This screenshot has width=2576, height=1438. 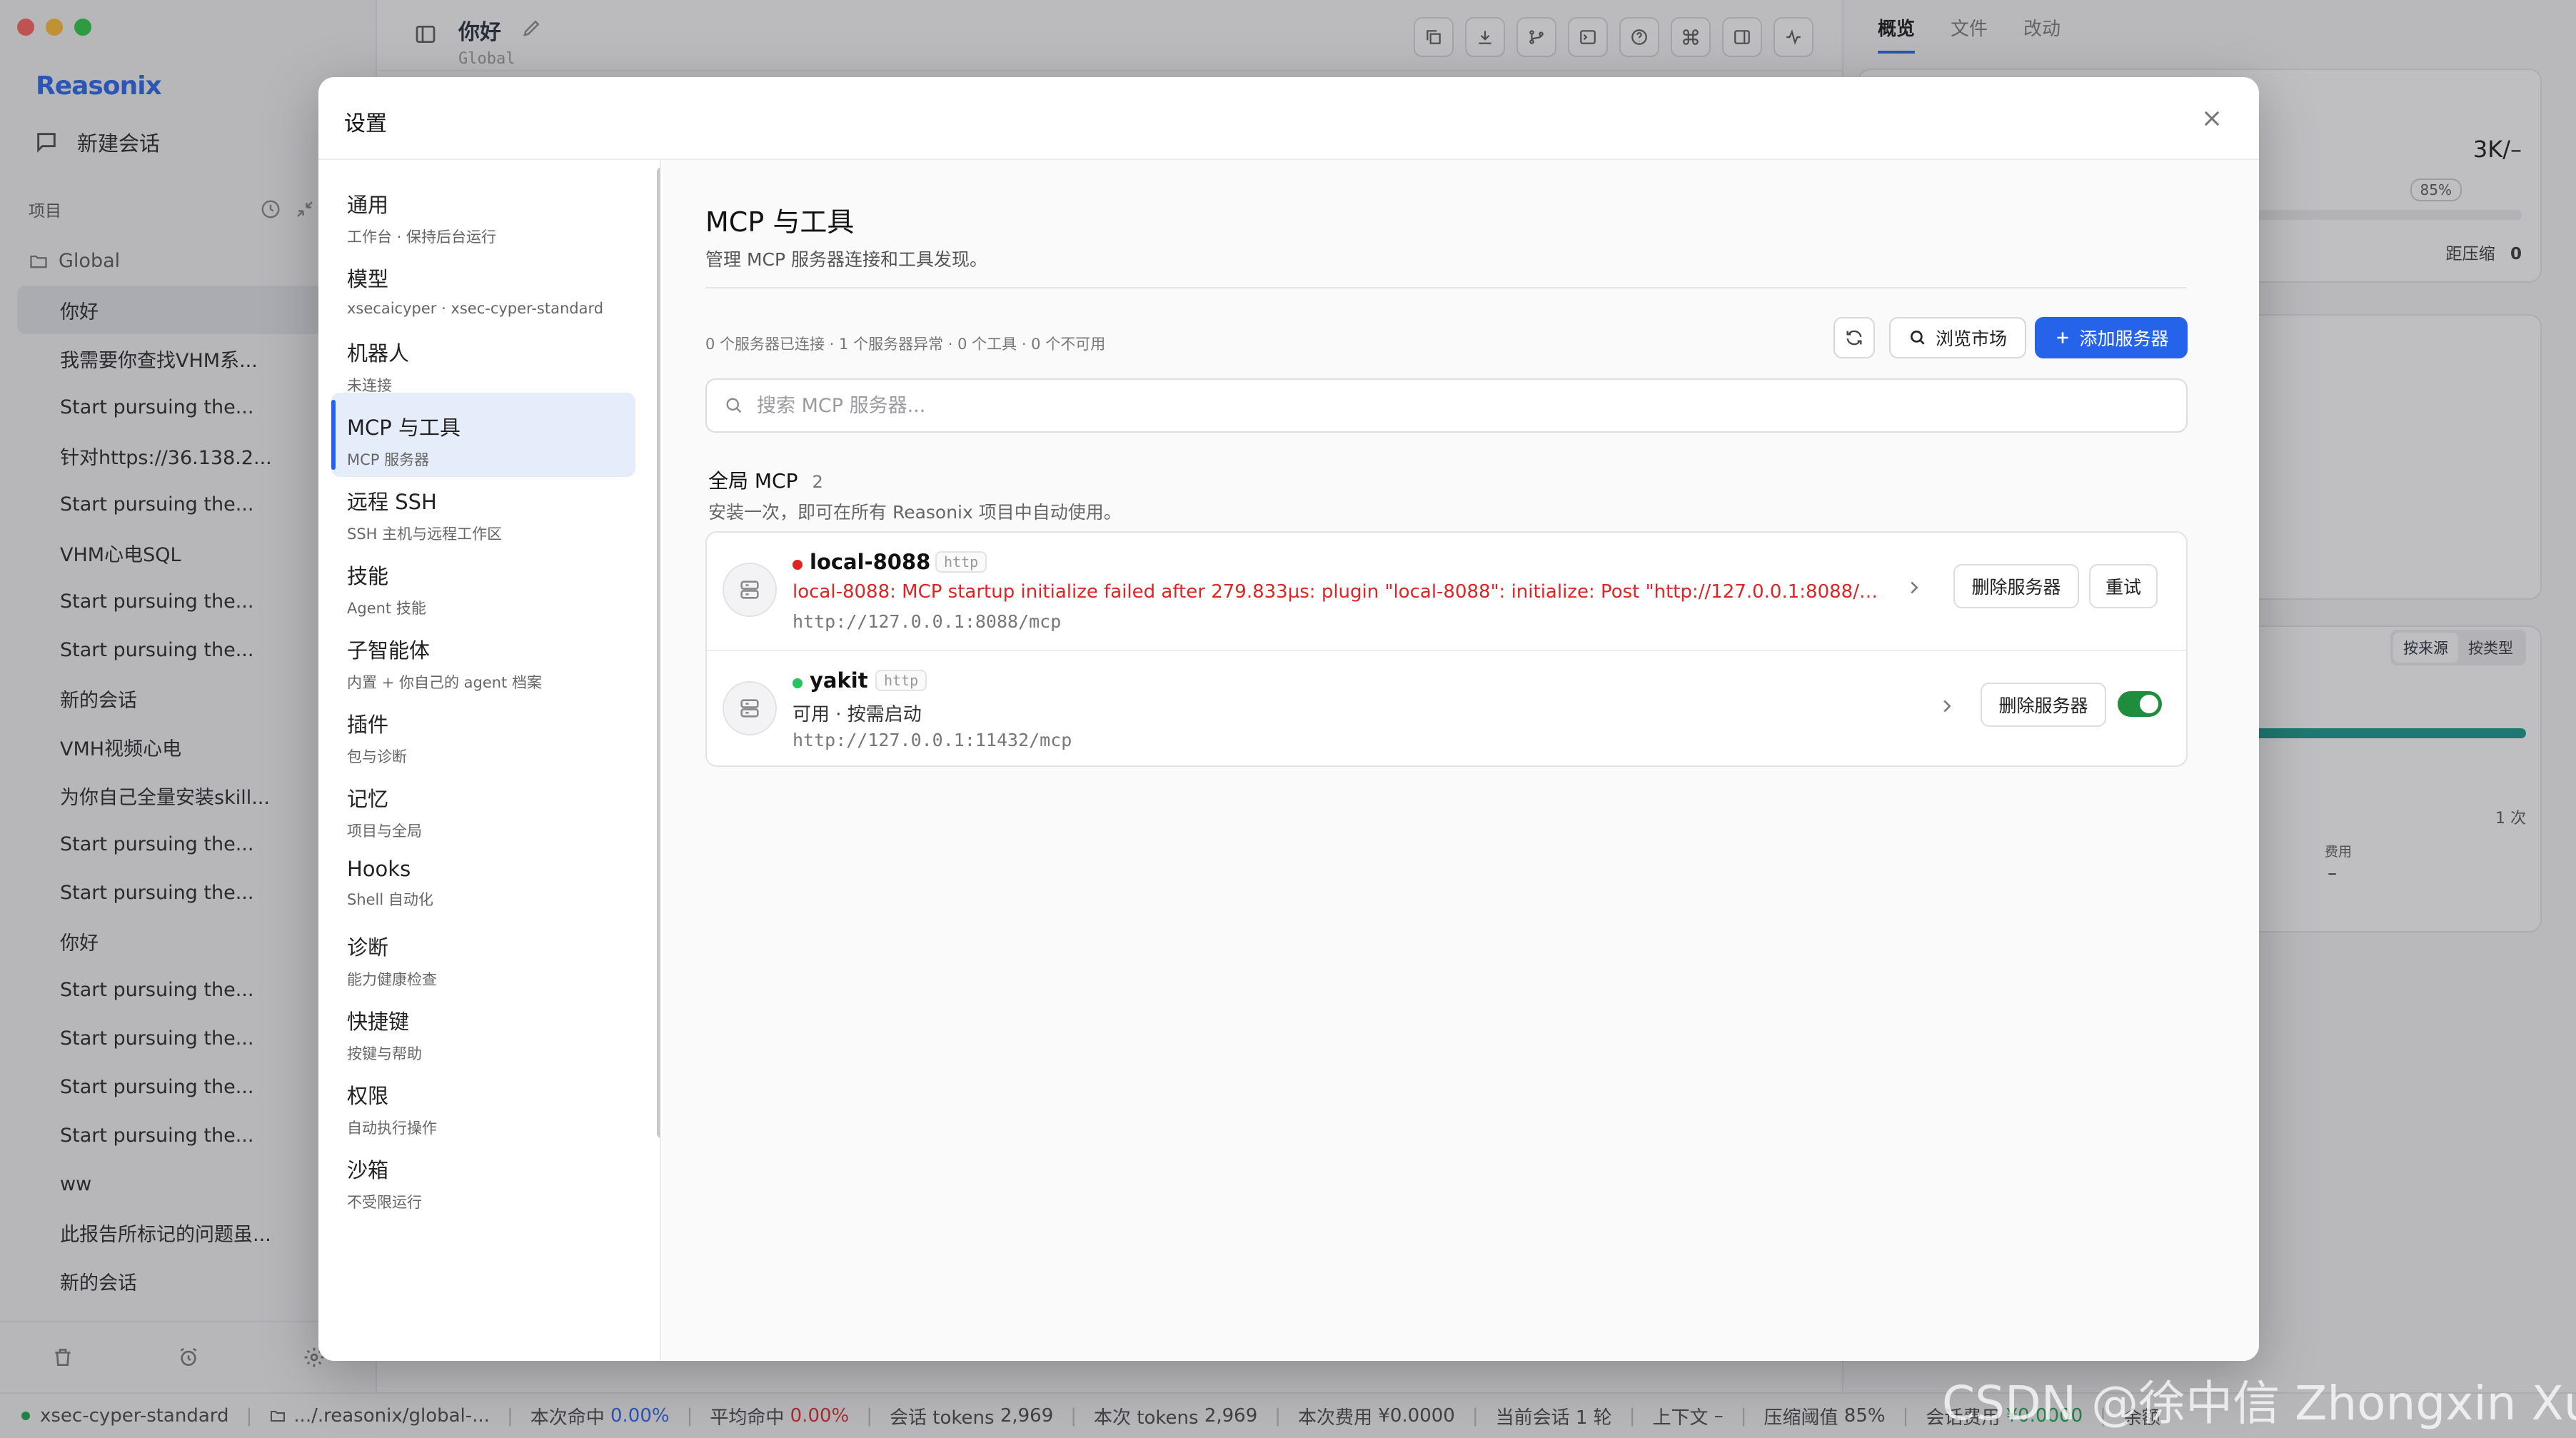 I want to click on browse-market-button: 浏览市场, so click(x=1957, y=338).